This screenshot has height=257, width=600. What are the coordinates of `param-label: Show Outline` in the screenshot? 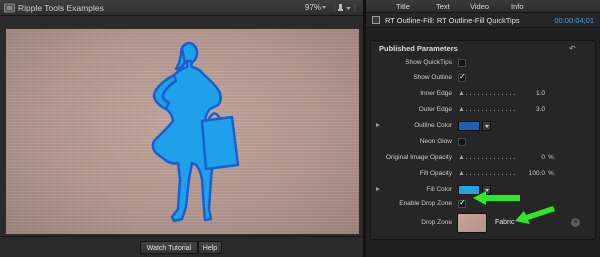 It's located at (432, 77).